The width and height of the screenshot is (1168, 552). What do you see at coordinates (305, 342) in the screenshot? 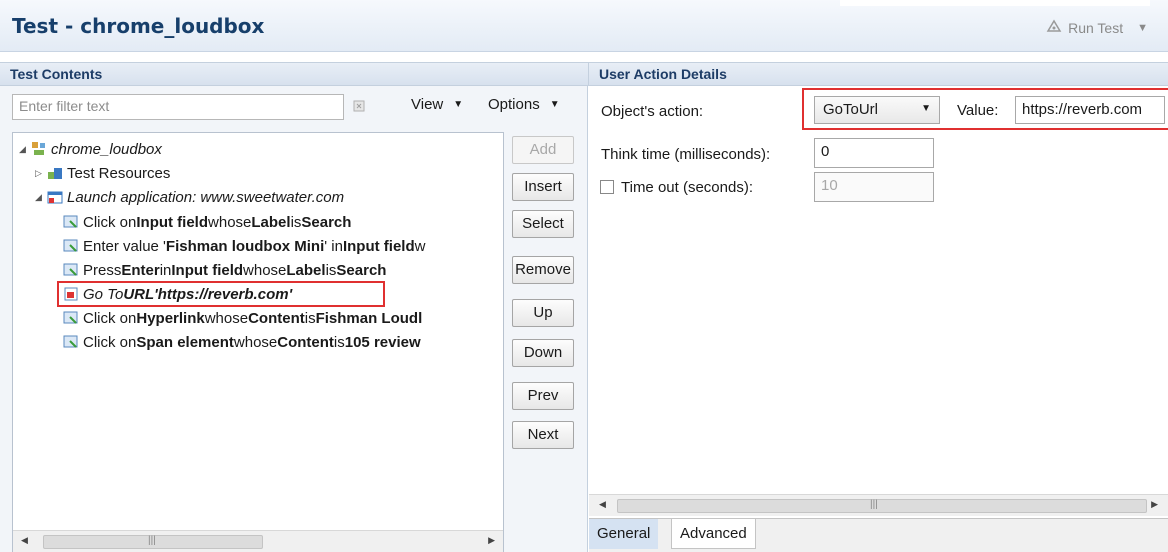
I see `step-text: Content` at bounding box center [305, 342].